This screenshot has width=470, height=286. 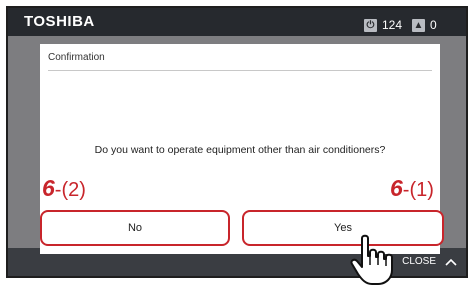 I want to click on step-label-no: 6-(2), so click(x=64, y=188).